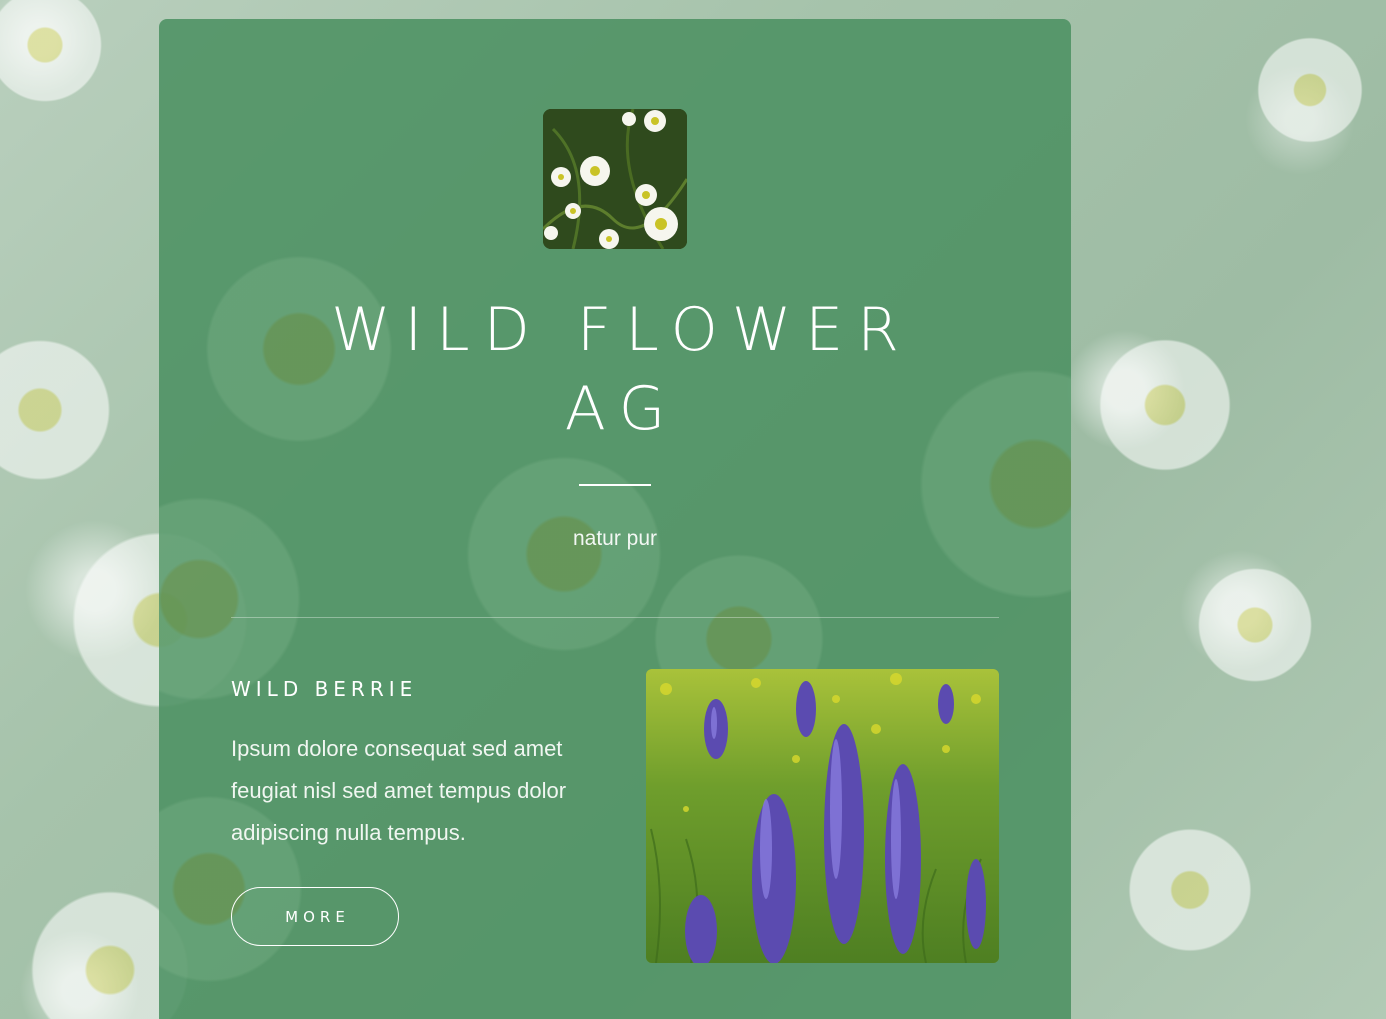 This screenshot has width=1386, height=1019. I want to click on feature-image, so click(822, 816).